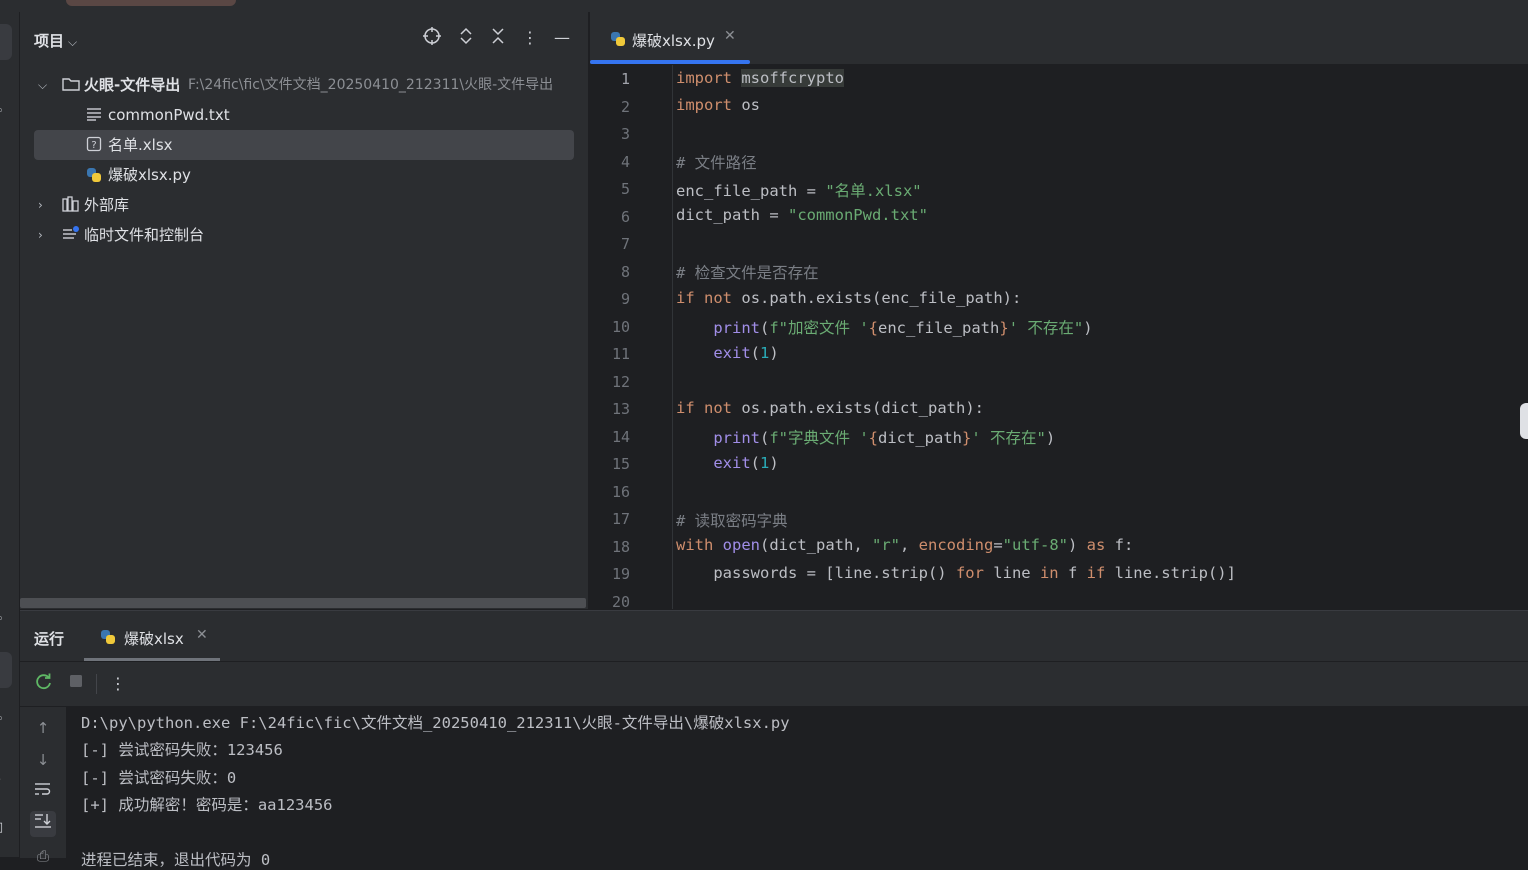 This screenshot has height=870, width=1528. What do you see at coordinates (610, 327) in the screenshot?
I see `line-number: 10` at bounding box center [610, 327].